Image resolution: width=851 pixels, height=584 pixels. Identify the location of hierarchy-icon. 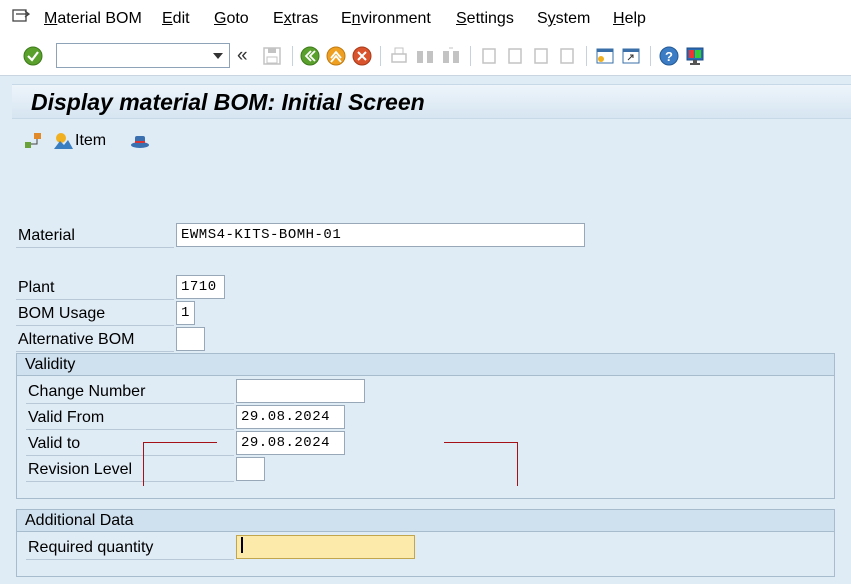
(33, 140).